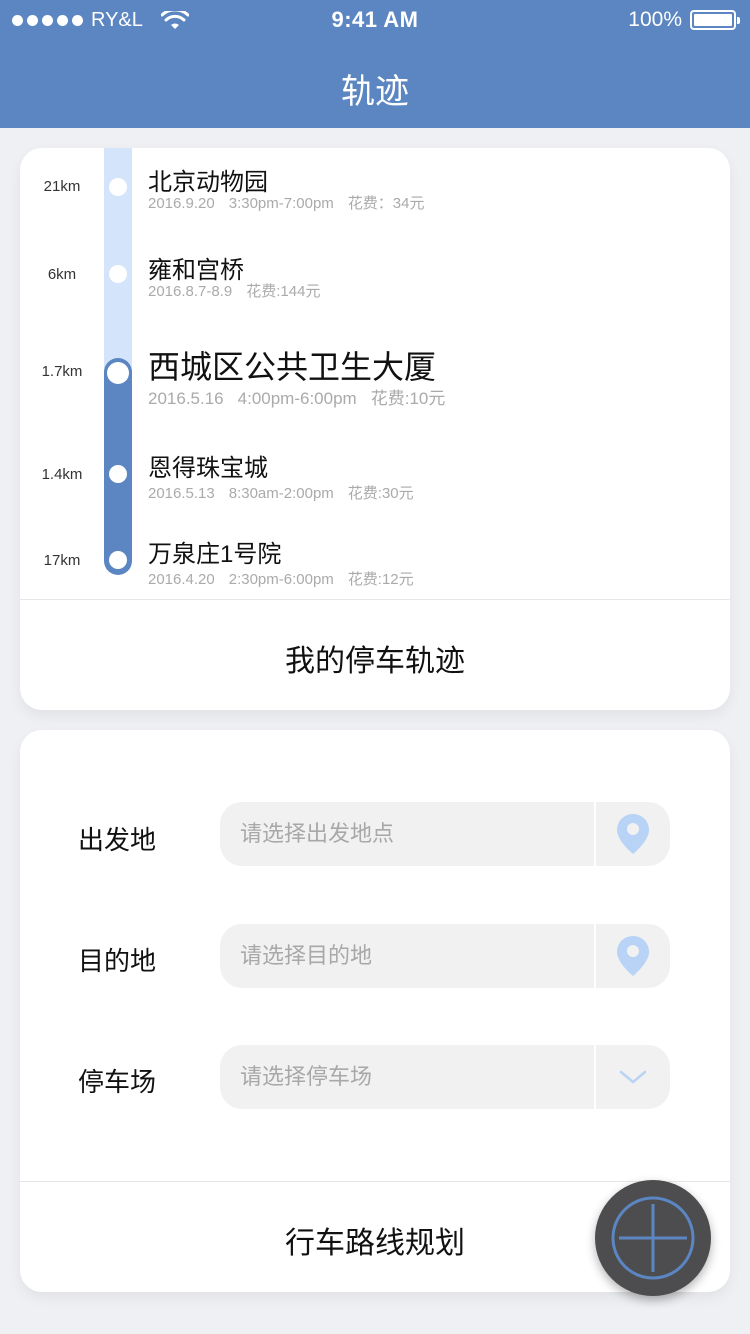 This screenshot has width=750, height=1334. I want to click on track-meta: 2016.4.20 2:30pm-6:00pm 花费:12元, so click(281, 578).